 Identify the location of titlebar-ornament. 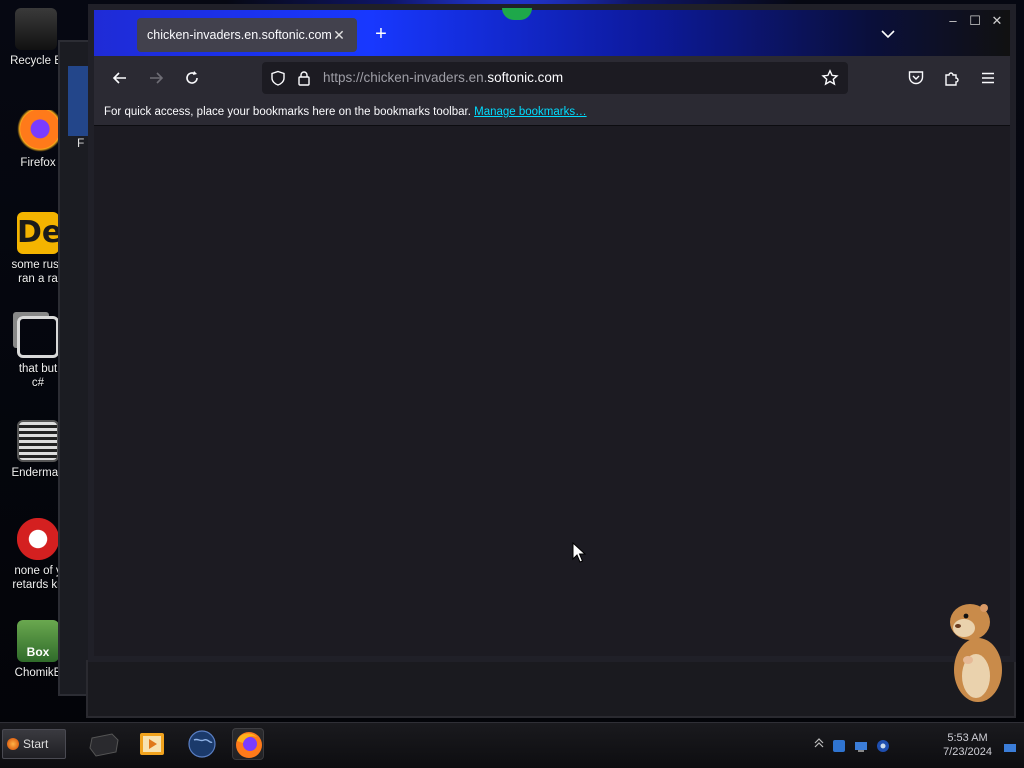
(517, 14).